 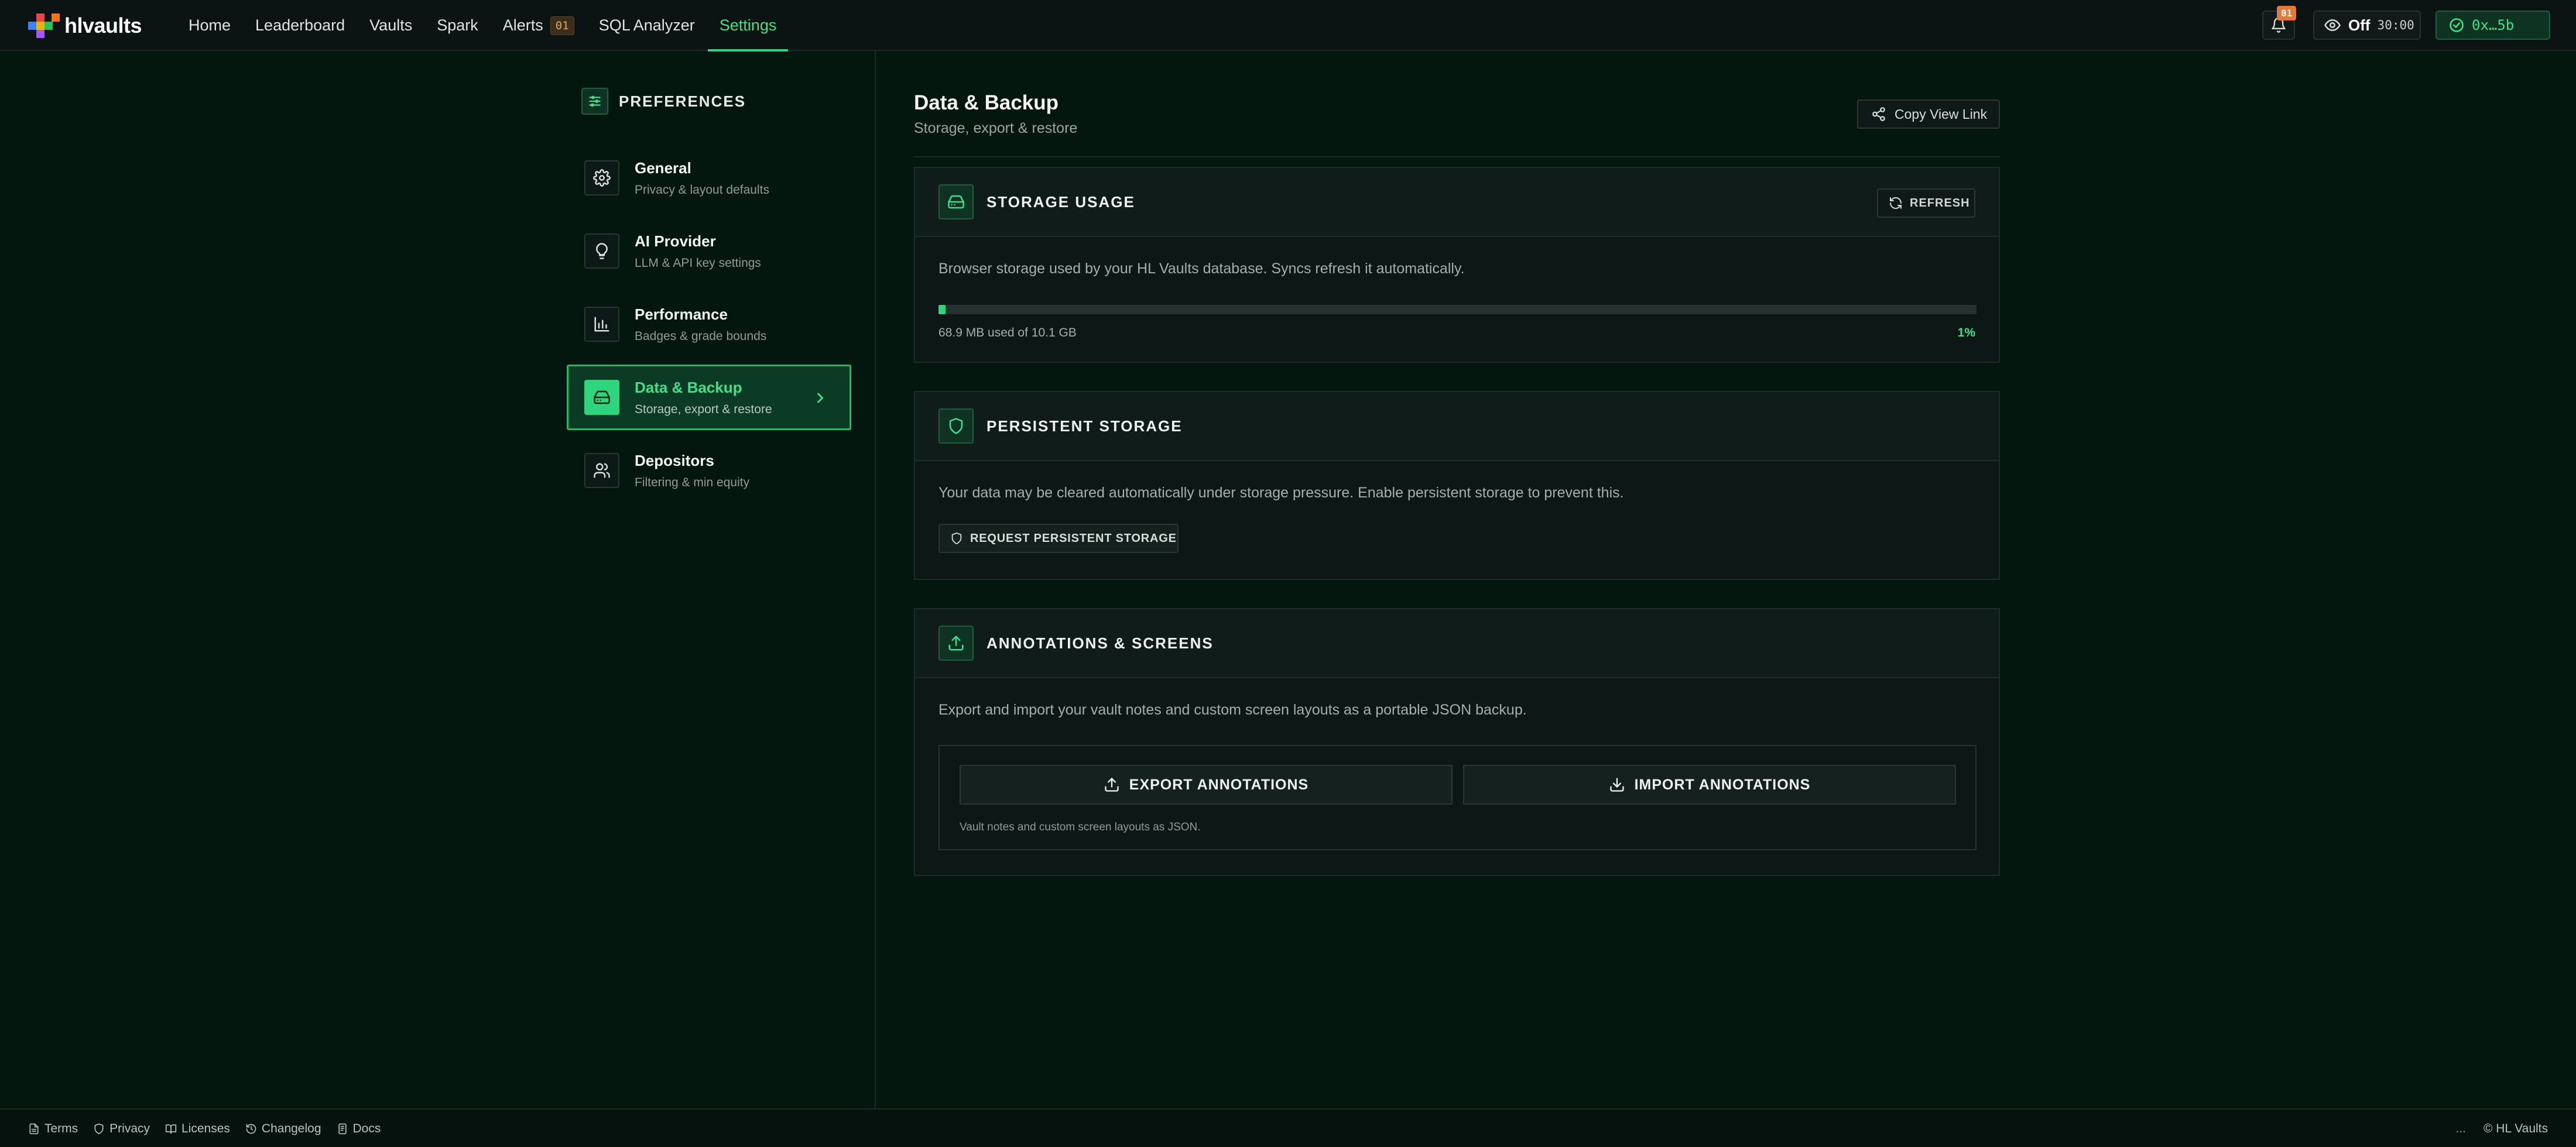 What do you see at coordinates (129, 1128) in the screenshot?
I see `footer-link-label: Privacy` at bounding box center [129, 1128].